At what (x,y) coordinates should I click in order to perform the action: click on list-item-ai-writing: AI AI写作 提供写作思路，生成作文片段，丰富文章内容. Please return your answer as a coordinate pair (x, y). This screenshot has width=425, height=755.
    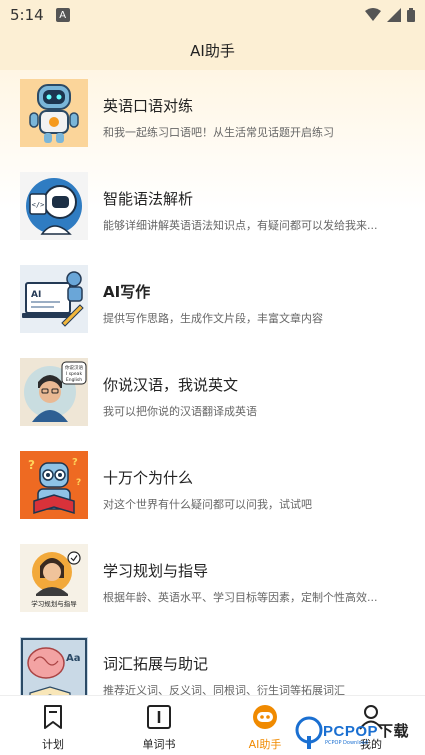
    Looking at the image, I should click on (212, 302).